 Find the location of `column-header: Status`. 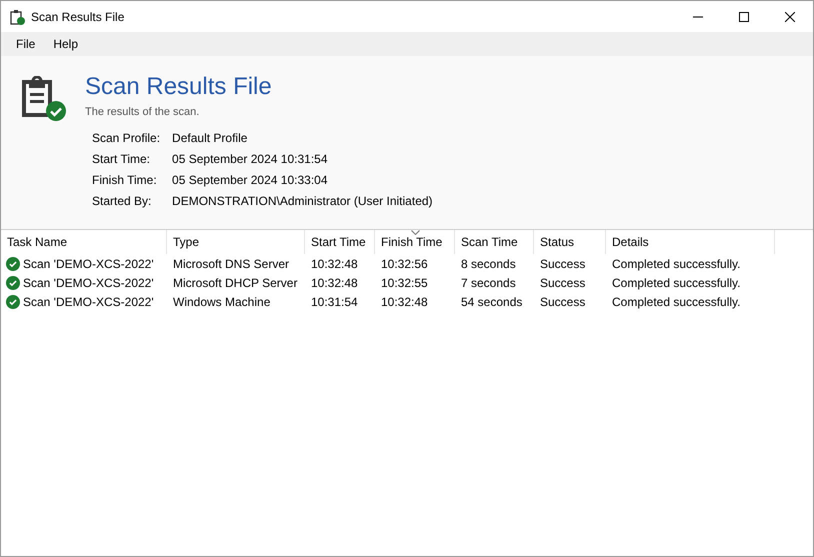

column-header: Status is located at coordinates (570, 242).